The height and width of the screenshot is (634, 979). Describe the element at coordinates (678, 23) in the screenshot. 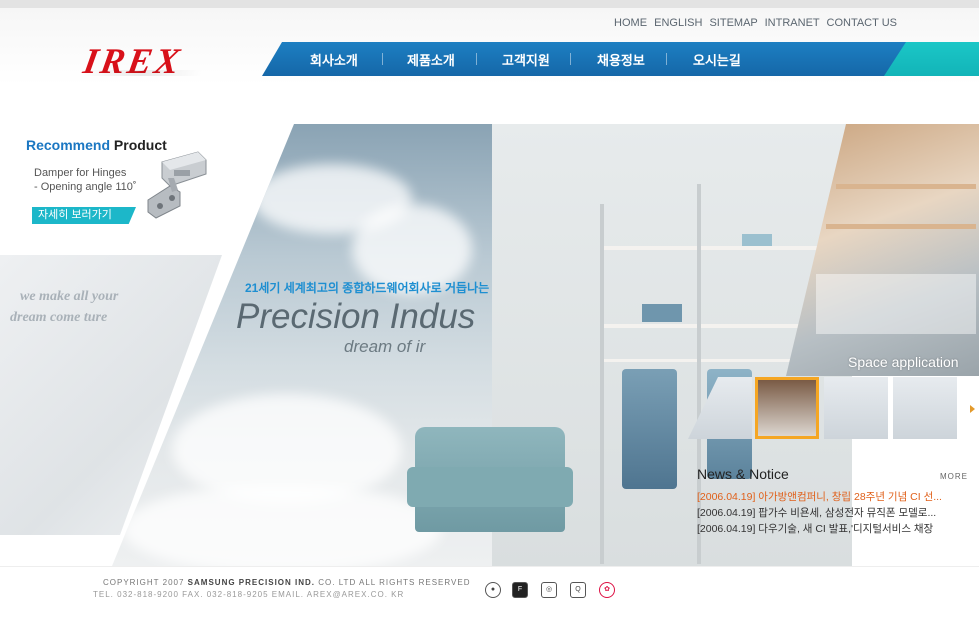

I see `util-english-link: ENGLISH` at that location.